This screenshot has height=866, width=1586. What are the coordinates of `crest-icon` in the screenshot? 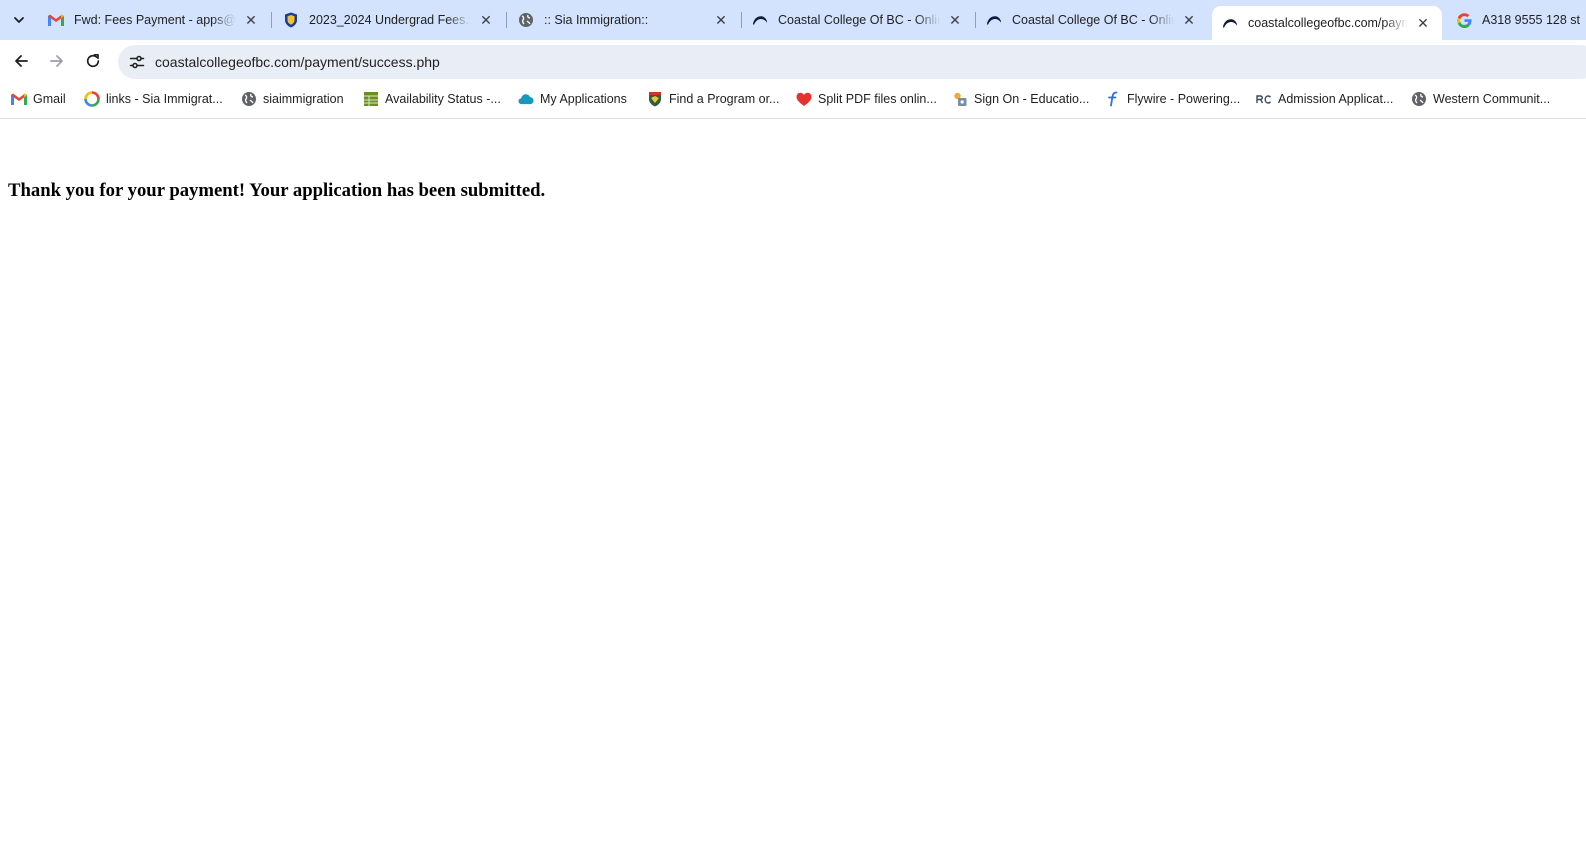 It's located at (655, 99).